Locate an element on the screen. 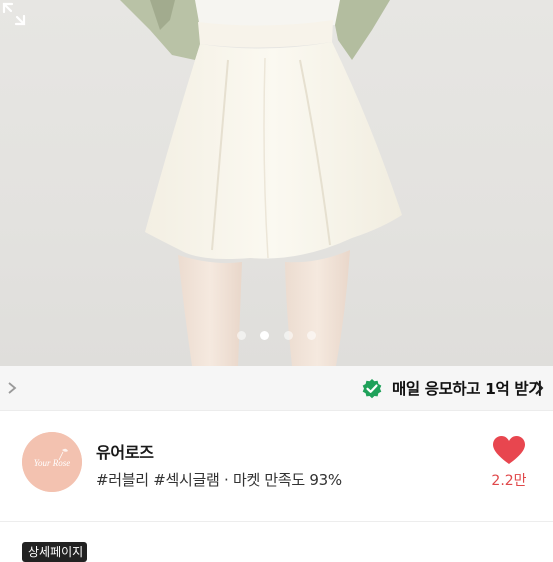 The height and width of the screenshot is (562, 553). shop-avatar: Your Rose is located at coordinates (52, 462).